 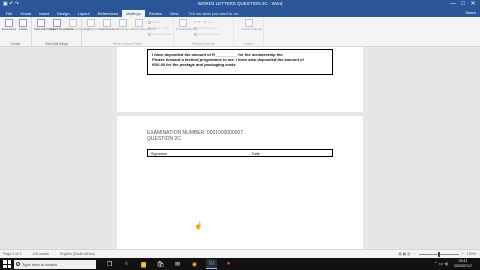 I want to click on rules-button: Rules, so click(x=154, y=22).